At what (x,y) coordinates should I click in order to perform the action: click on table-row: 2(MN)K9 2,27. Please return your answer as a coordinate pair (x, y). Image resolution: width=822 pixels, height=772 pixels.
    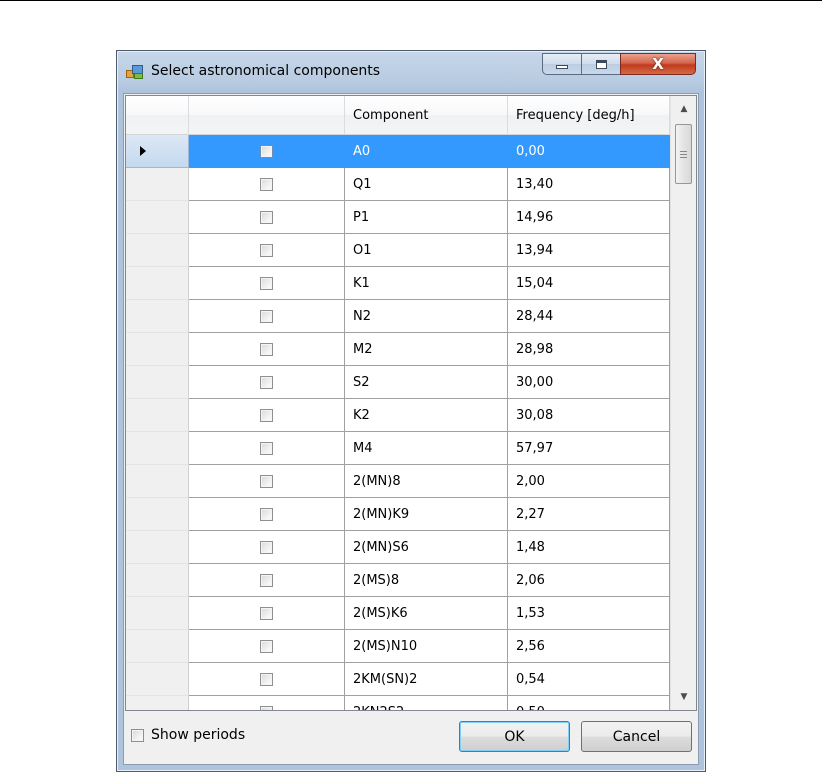
    Looking at the image, I should click on (398, 514).